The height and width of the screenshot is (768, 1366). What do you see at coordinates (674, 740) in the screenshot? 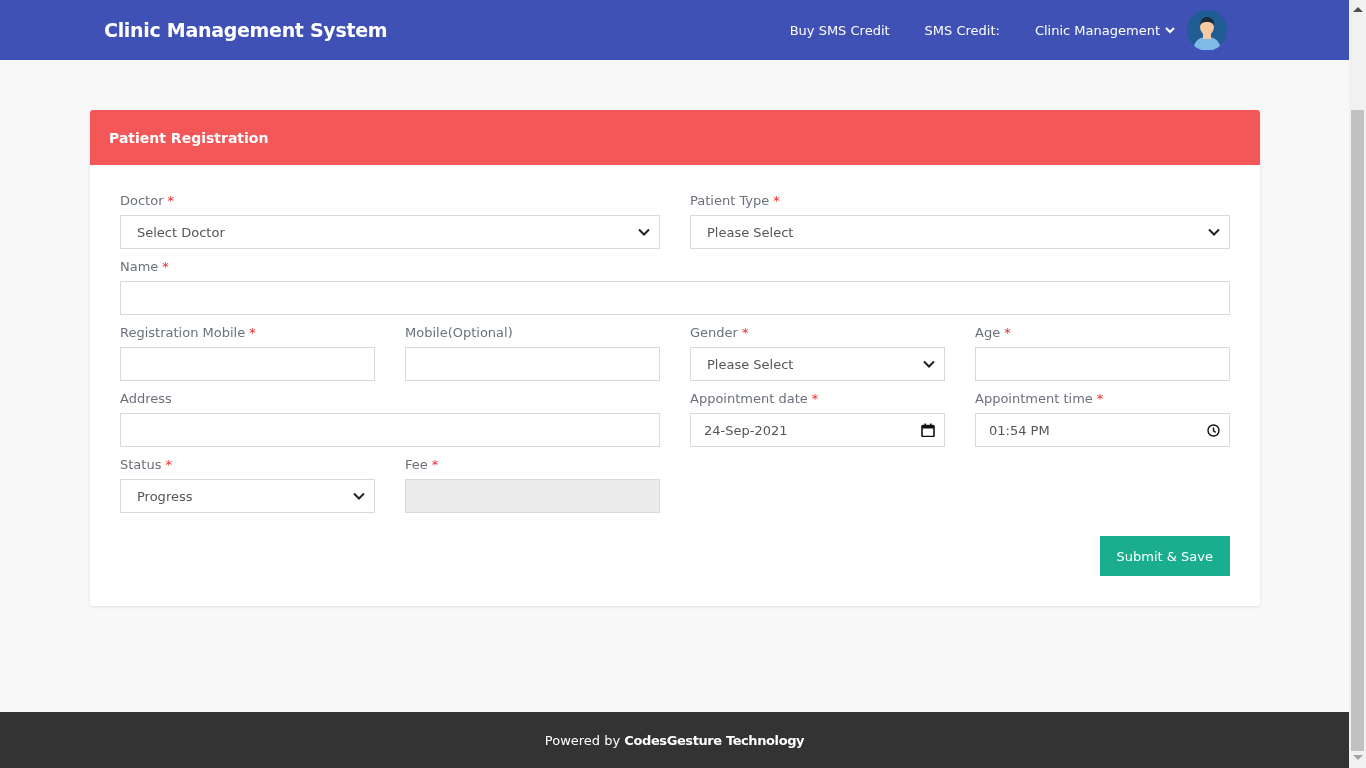
I see `footer-text: Powered by CodesGesture Technology` at bounding box center [674, 740].